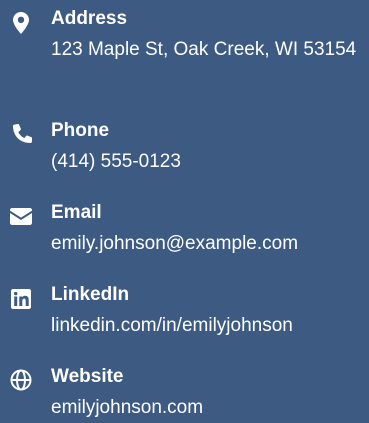  I want to click on linkedin-icon, so click(21, 301).